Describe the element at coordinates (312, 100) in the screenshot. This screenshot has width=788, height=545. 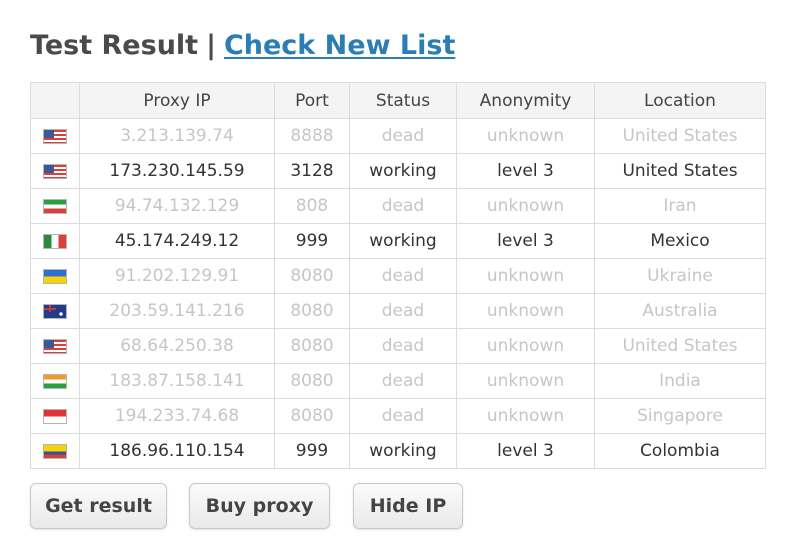
I see `header-port: Port` at that location.